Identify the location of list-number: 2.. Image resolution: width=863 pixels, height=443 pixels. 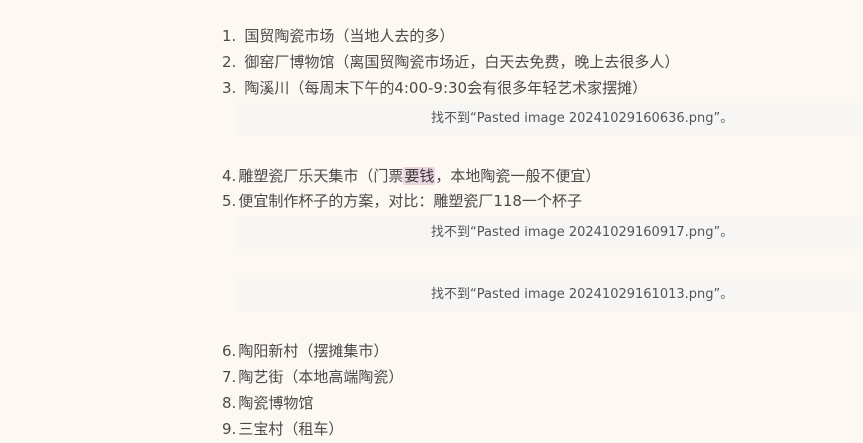
(229, 62).